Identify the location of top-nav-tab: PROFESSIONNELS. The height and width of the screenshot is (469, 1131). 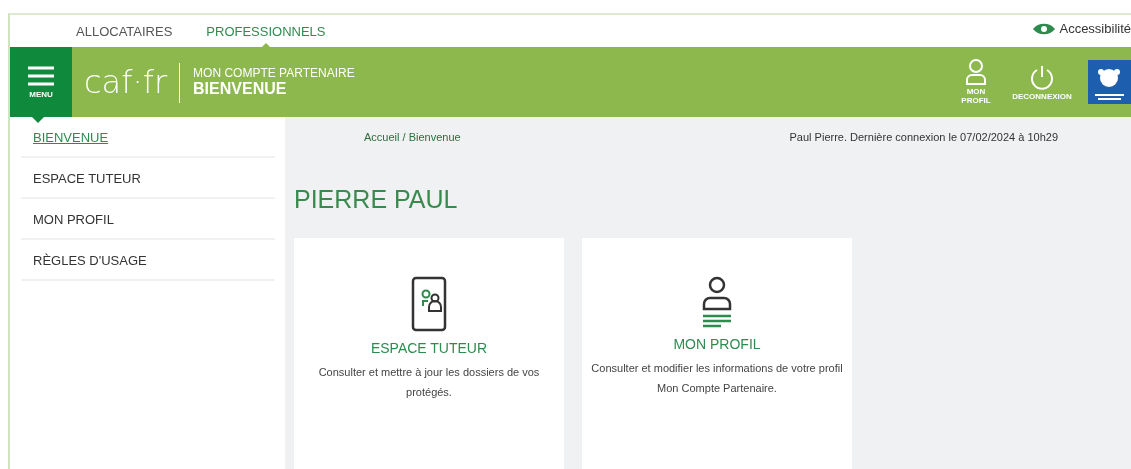
(266, 31).